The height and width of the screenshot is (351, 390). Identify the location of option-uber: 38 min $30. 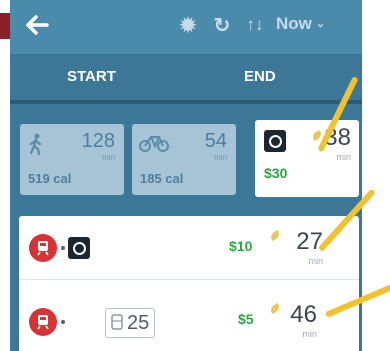
(307, 158).